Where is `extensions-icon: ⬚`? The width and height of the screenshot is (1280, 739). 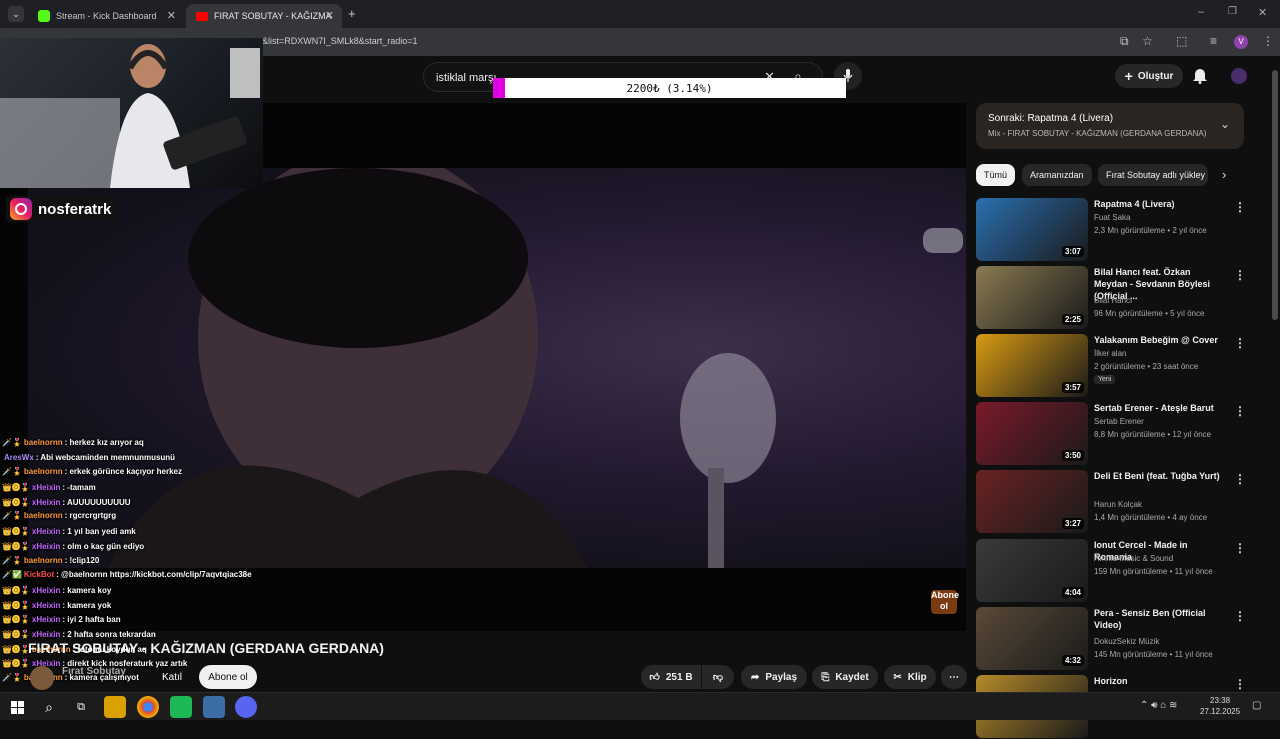
extensions-icon: ⬚ is located at coordinates (1181, 41).